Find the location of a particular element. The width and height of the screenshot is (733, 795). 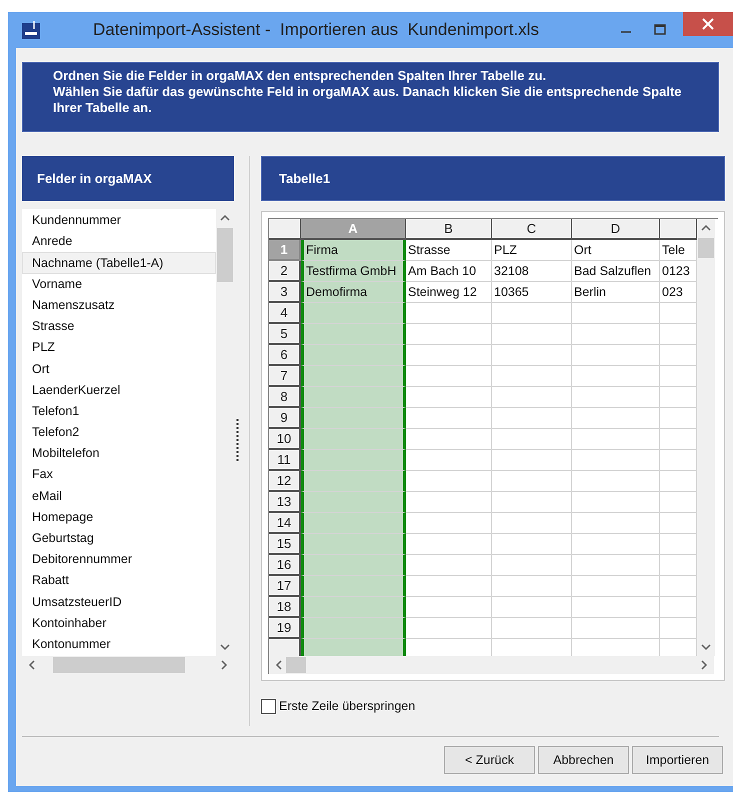

field-item: Rabatt is located at coordinates (119, 581).